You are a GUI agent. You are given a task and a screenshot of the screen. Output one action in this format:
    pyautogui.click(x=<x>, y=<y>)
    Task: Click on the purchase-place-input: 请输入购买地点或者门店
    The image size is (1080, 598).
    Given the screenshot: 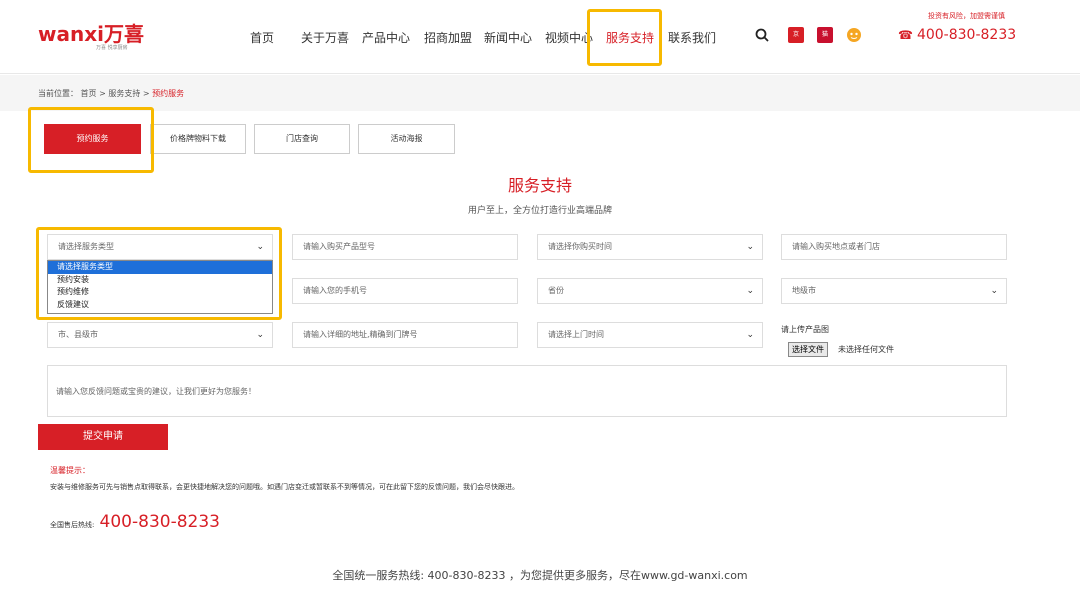 What is the action you would take?
    pyautogui.click(x=894, y=247)
    